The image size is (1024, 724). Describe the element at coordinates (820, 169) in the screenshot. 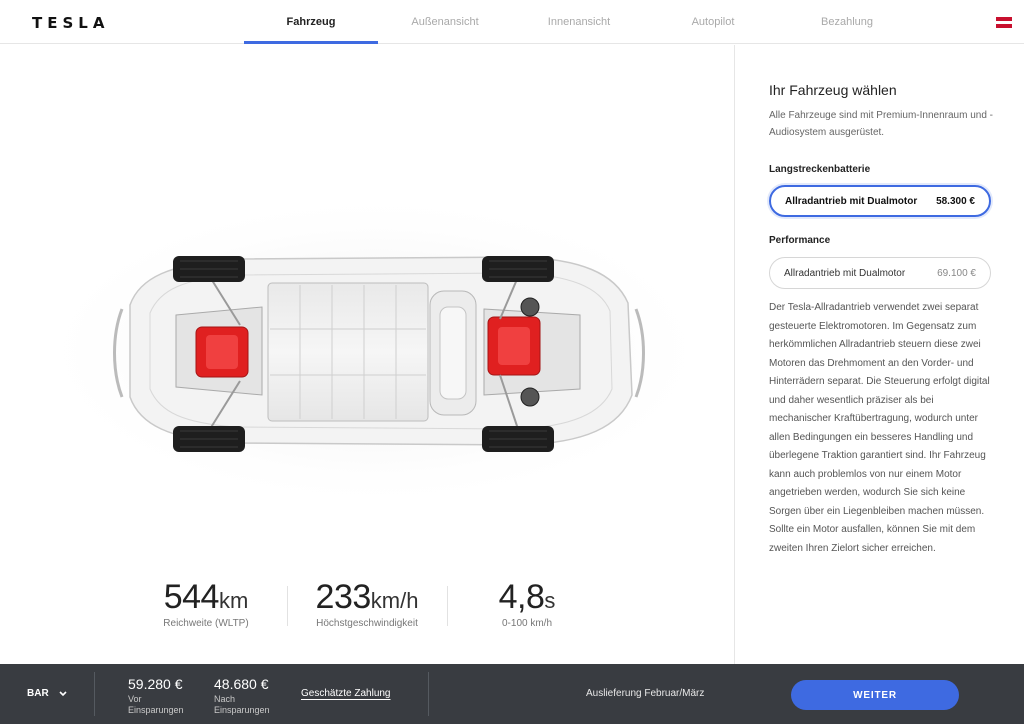

I see `group-label-long-range: Langstreckenbatterie` at that location.